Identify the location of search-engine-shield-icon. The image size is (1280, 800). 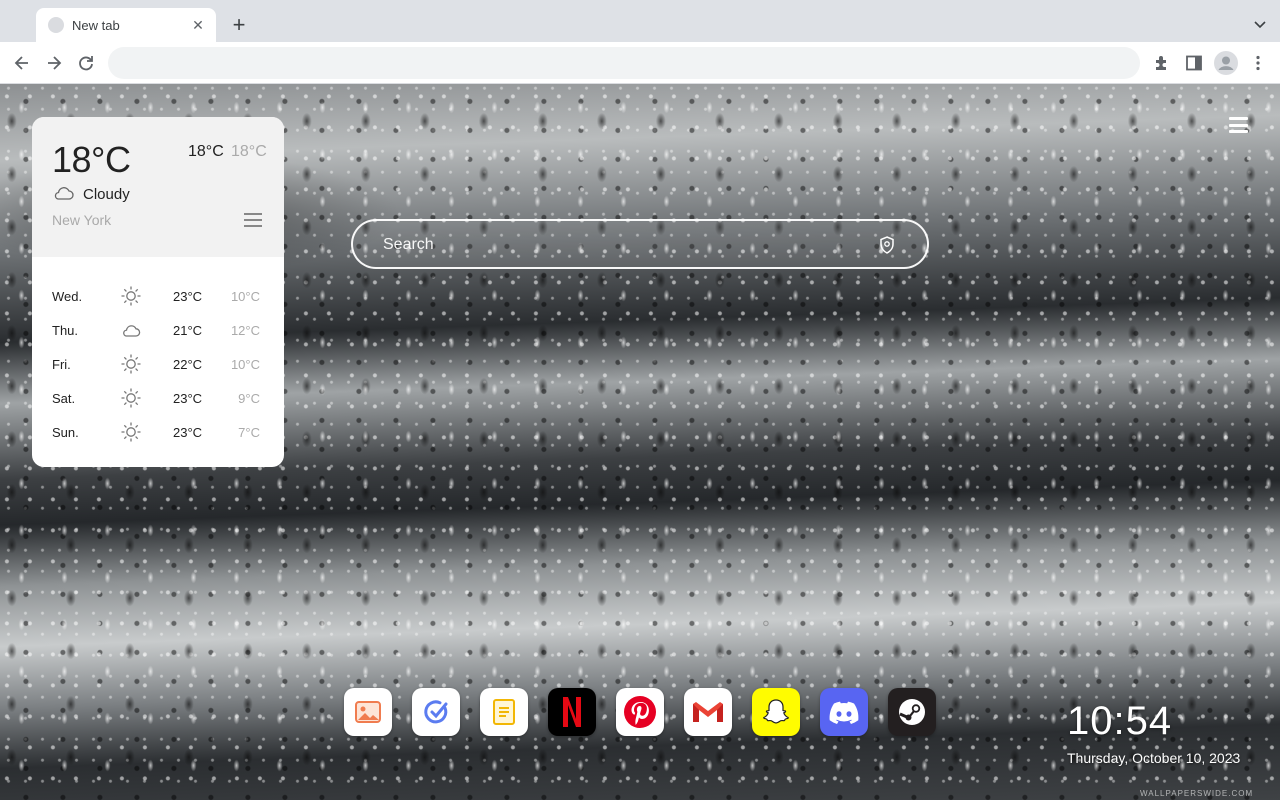
(887, 245).